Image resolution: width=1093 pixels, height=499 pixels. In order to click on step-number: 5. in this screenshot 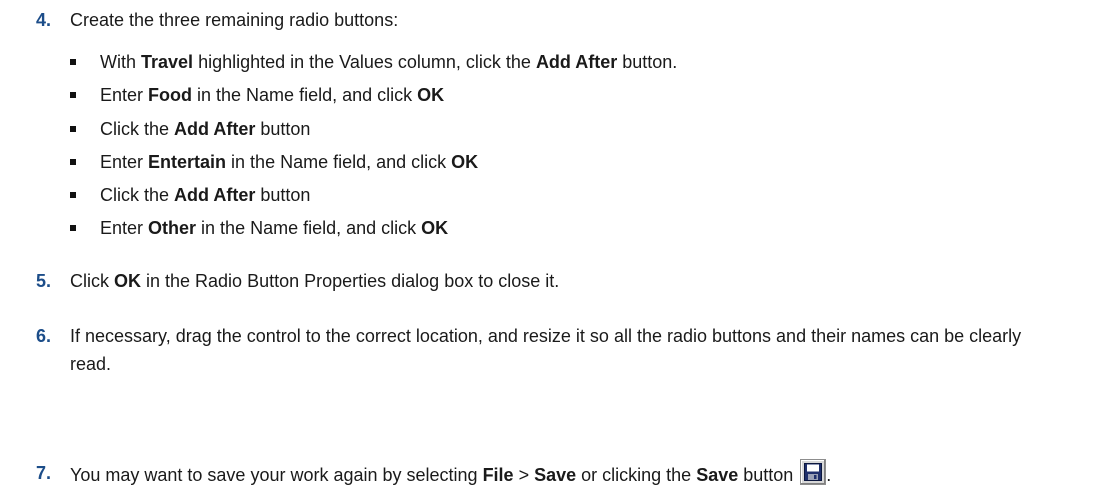, I will do `click(44, 281)`.